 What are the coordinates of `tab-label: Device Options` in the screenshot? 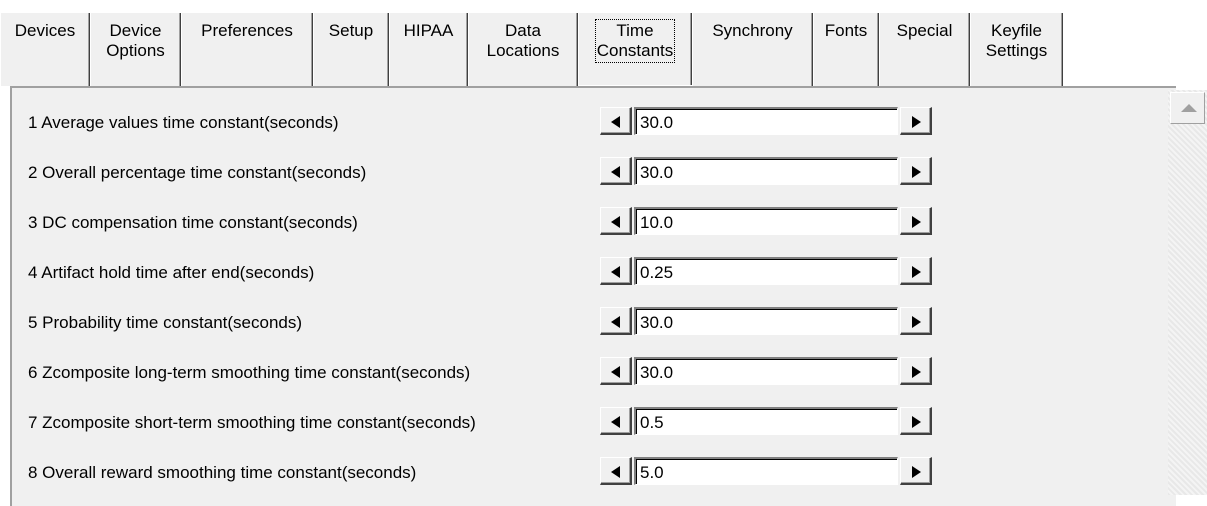 It's located at (135, 40).